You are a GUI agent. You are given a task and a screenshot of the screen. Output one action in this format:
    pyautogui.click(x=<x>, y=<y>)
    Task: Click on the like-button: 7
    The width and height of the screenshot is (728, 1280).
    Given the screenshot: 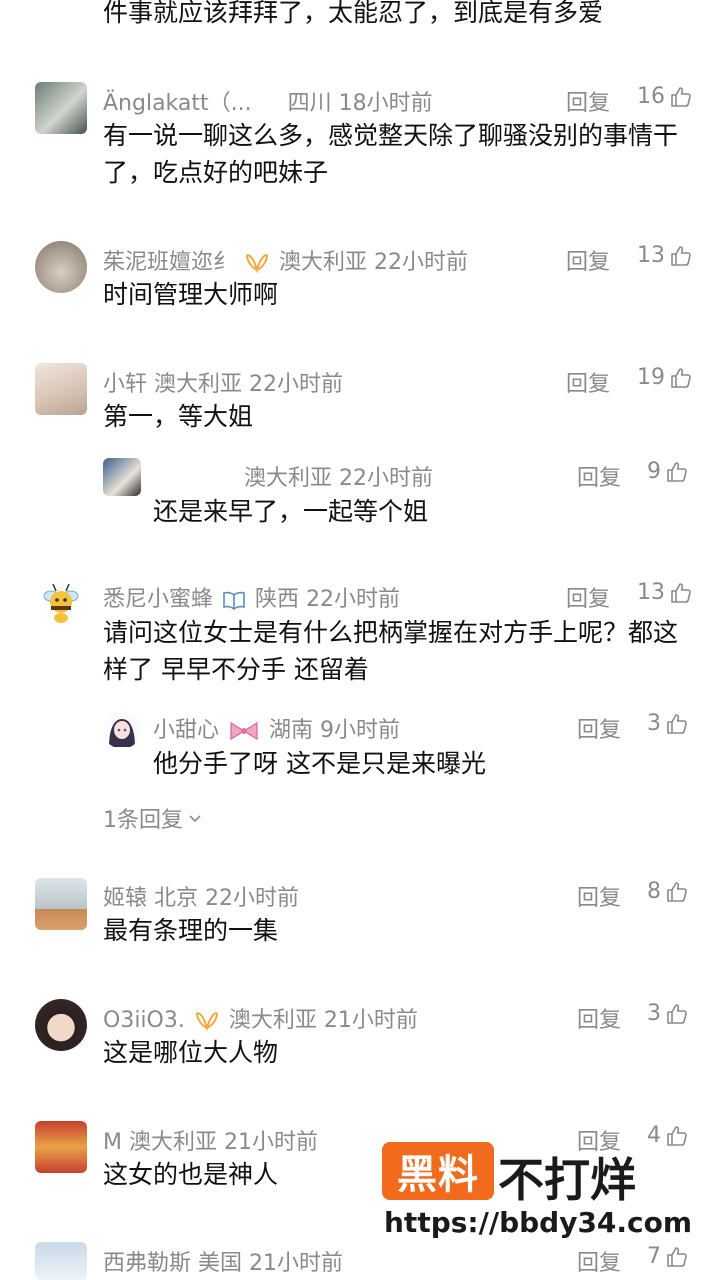 What is the action you would take?
    pyautogui.click(x=668, y=1256)
    